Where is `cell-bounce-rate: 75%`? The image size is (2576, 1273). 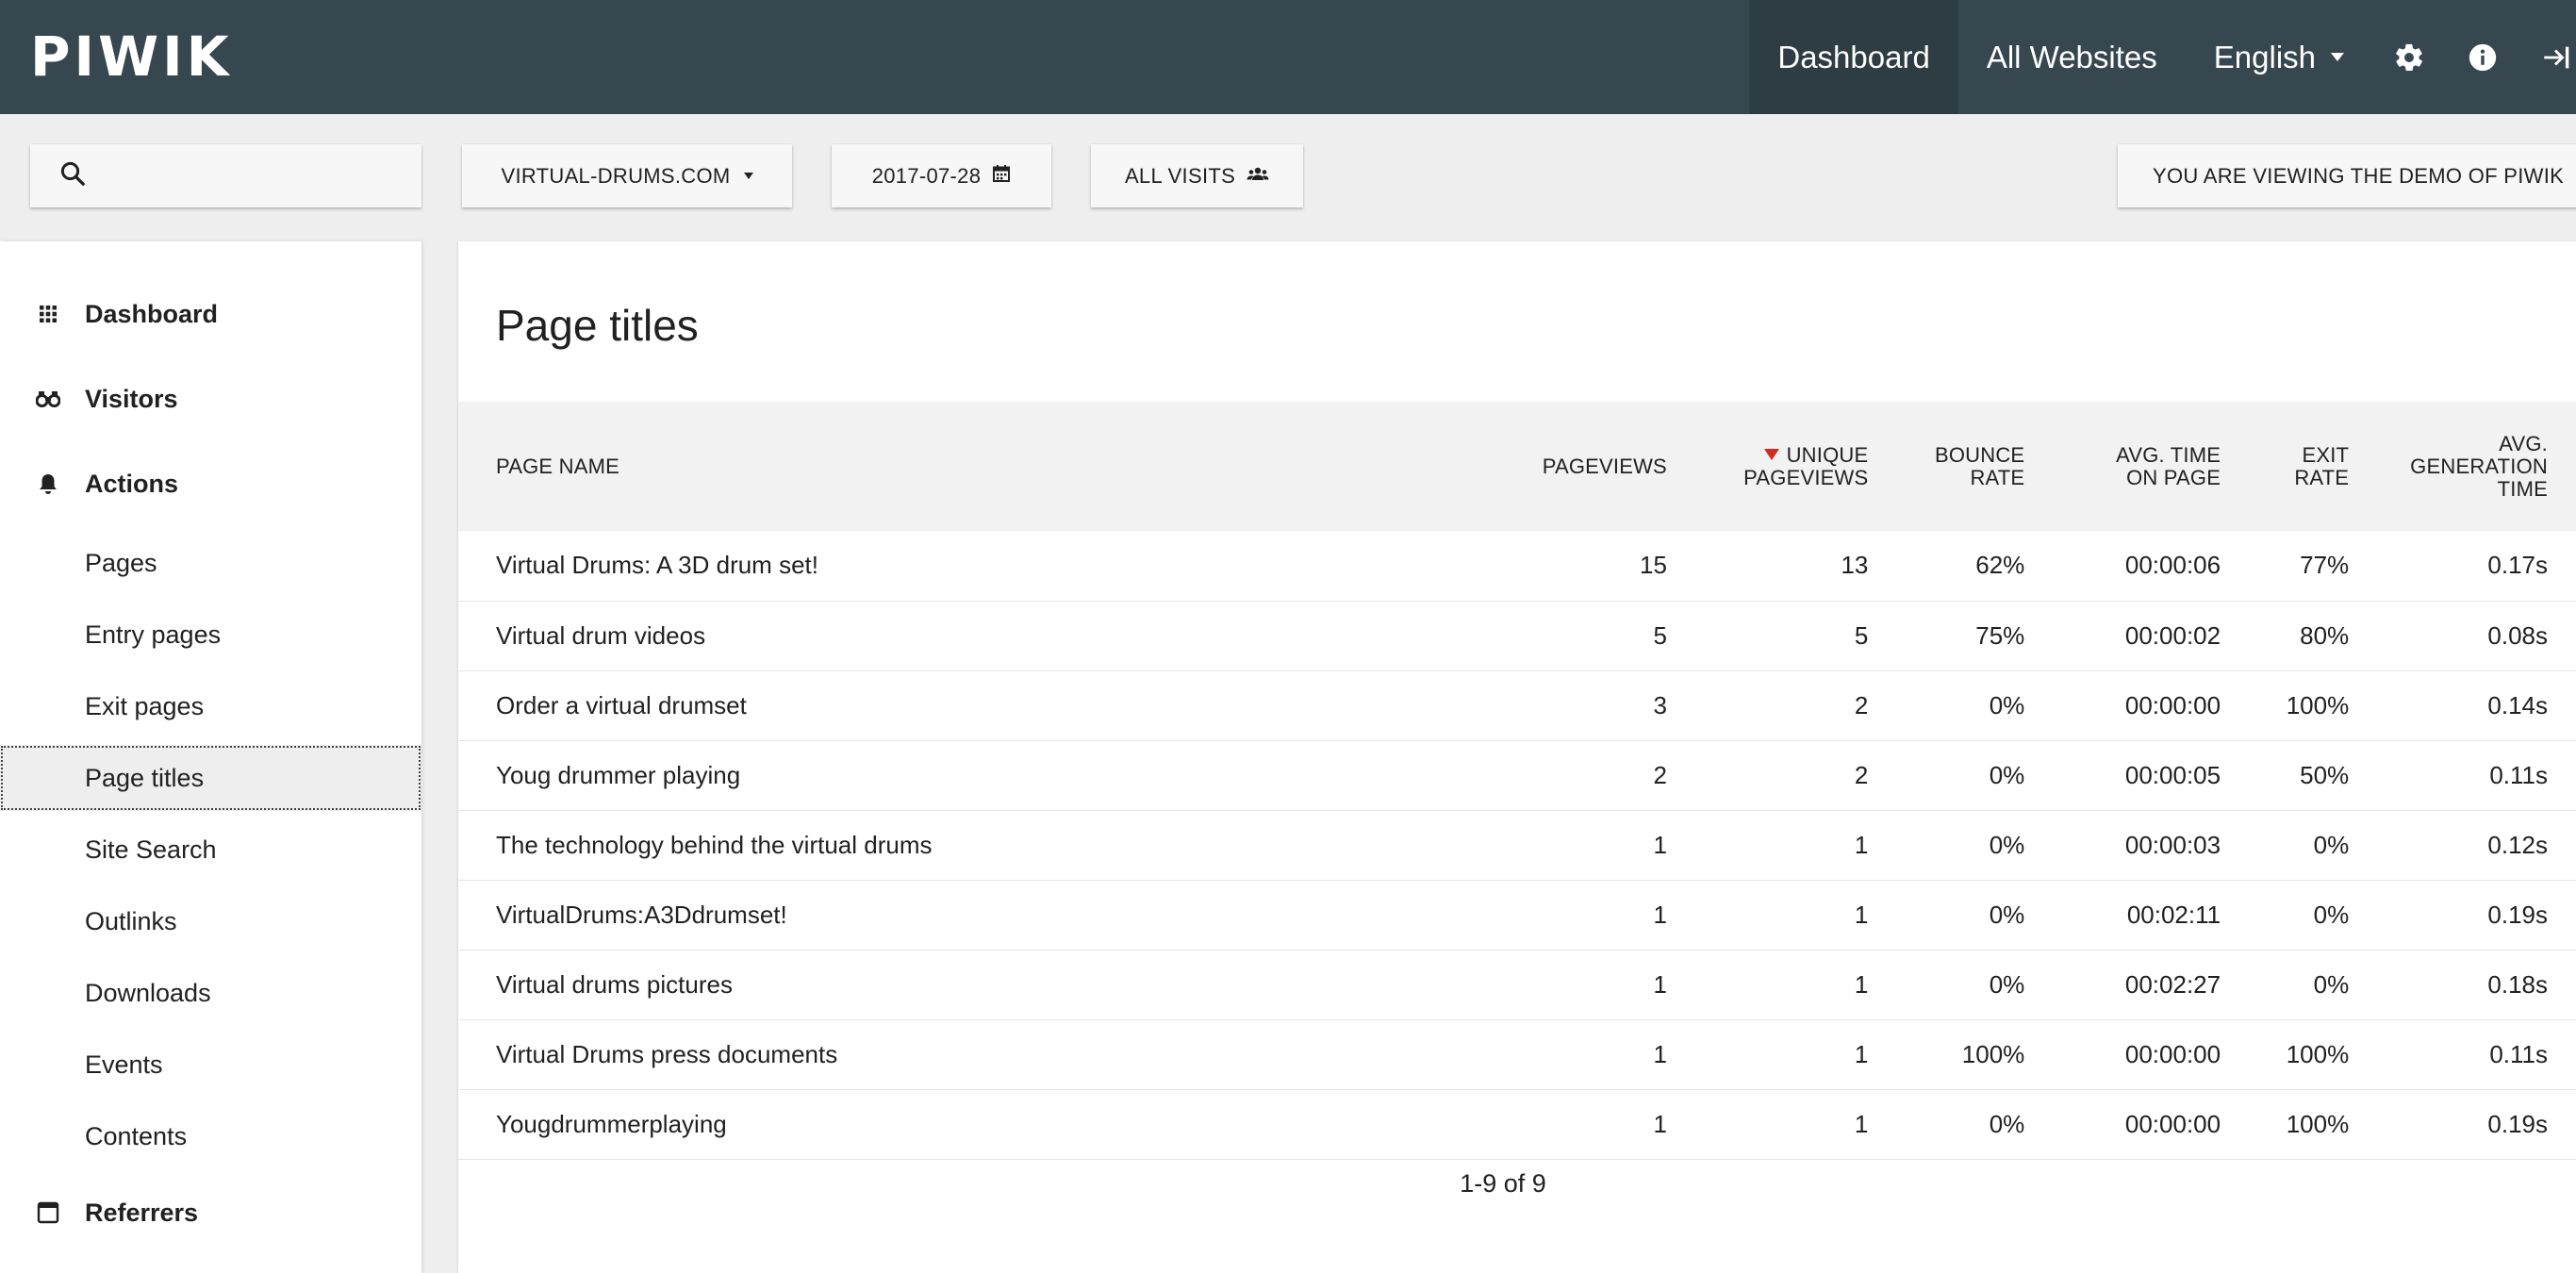
cell-bounce-rate: 75% is located at coordinates (1946, 636).